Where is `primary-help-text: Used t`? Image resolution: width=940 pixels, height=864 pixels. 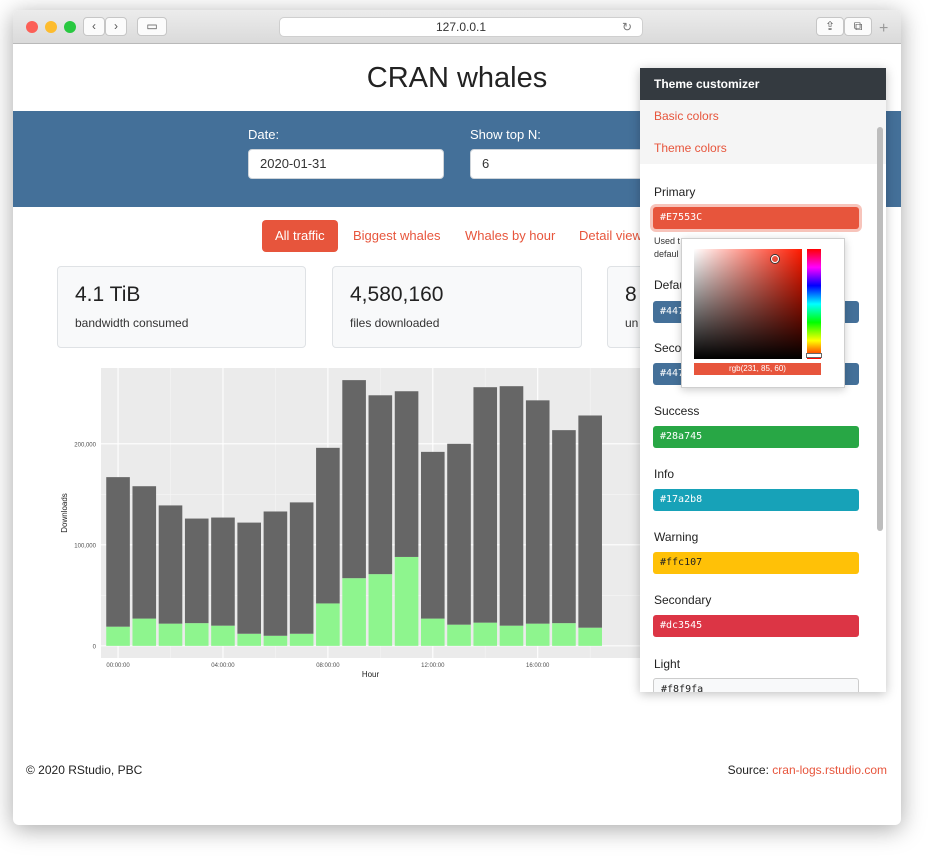 primary-help-text: Used t is located at coordinates (667, 241).